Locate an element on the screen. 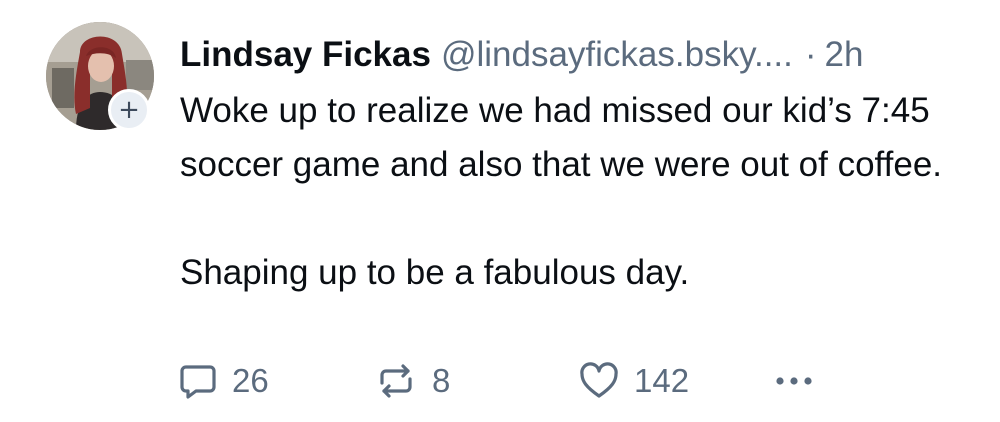 This screenshot has height=422, width=1000. author-avatar-container: + is located at coordinates (100, 76).